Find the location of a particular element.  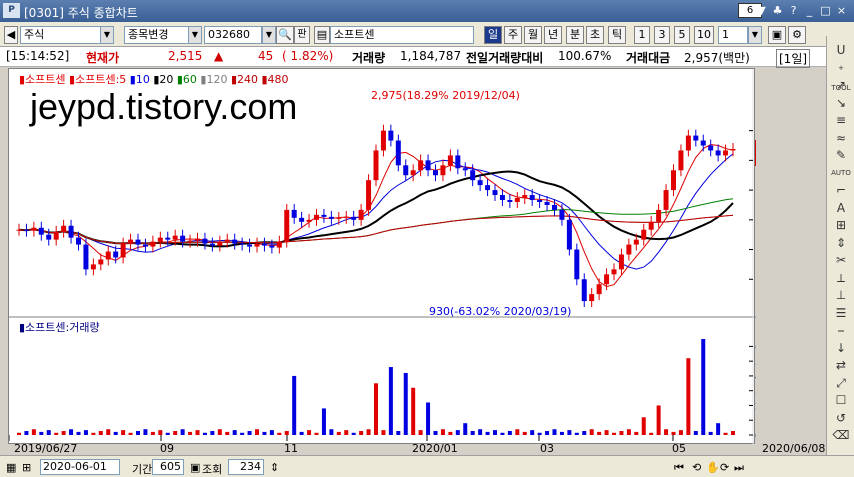

change-arrow-icon: ▲ is located at coordinates (219, 56).